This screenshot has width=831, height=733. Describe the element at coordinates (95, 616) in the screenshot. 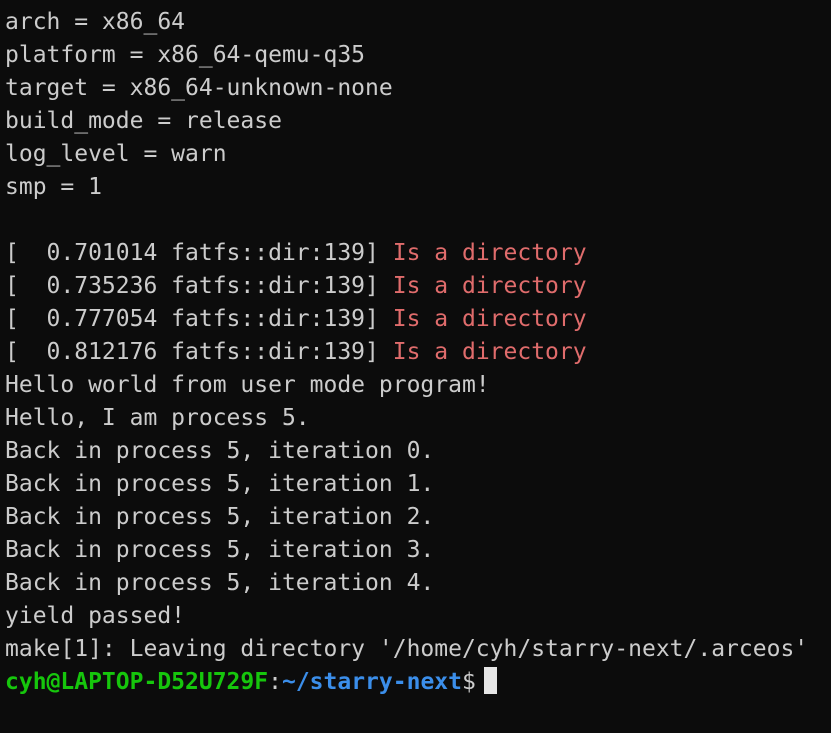

I see `output-line: yield passed!` at that location.